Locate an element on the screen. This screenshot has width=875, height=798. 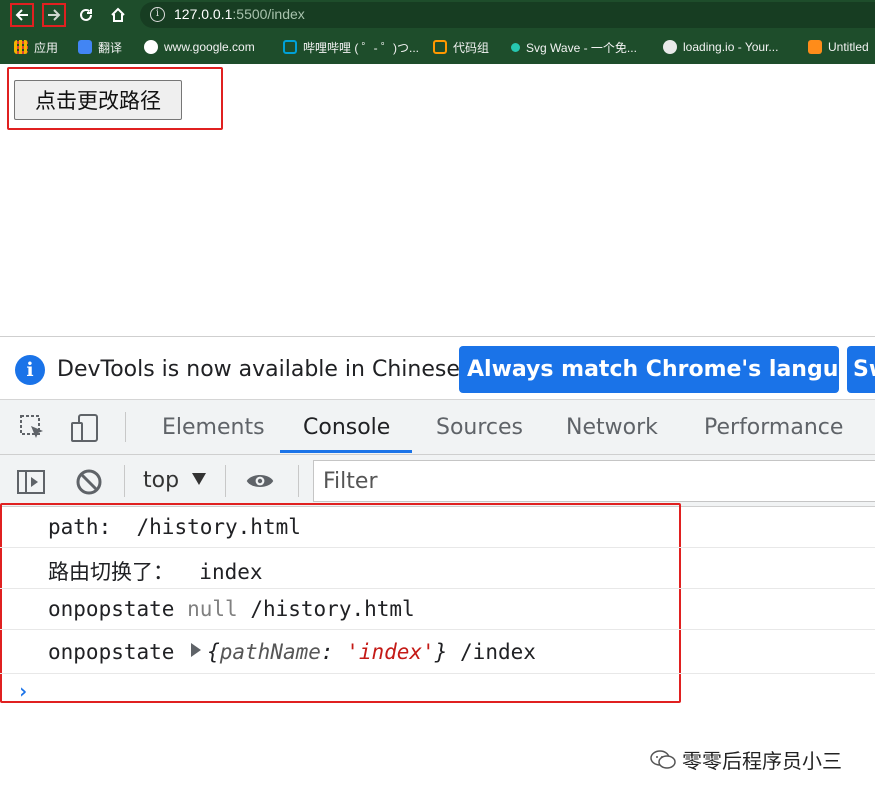
code-bracket-icon is located at coordinates (440, 47).